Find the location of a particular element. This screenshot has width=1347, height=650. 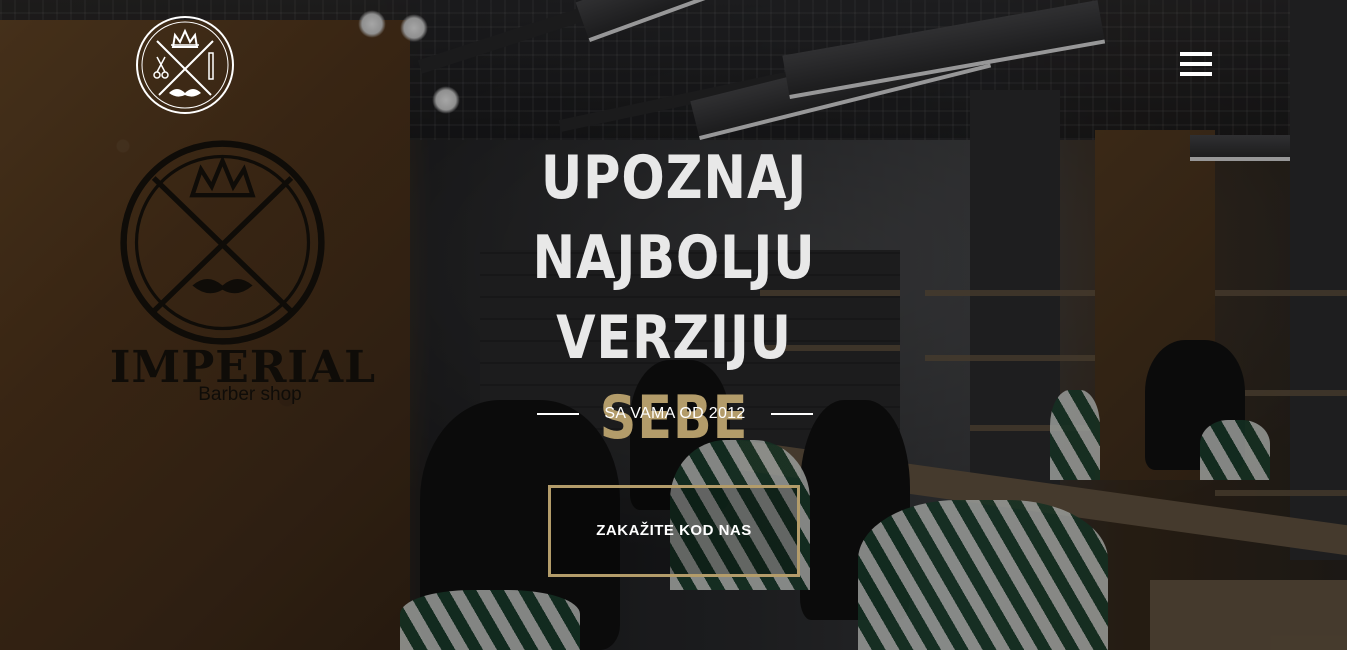

hero-tagline: SA VAMA OD 2012 is located at coordinates (675, 414).